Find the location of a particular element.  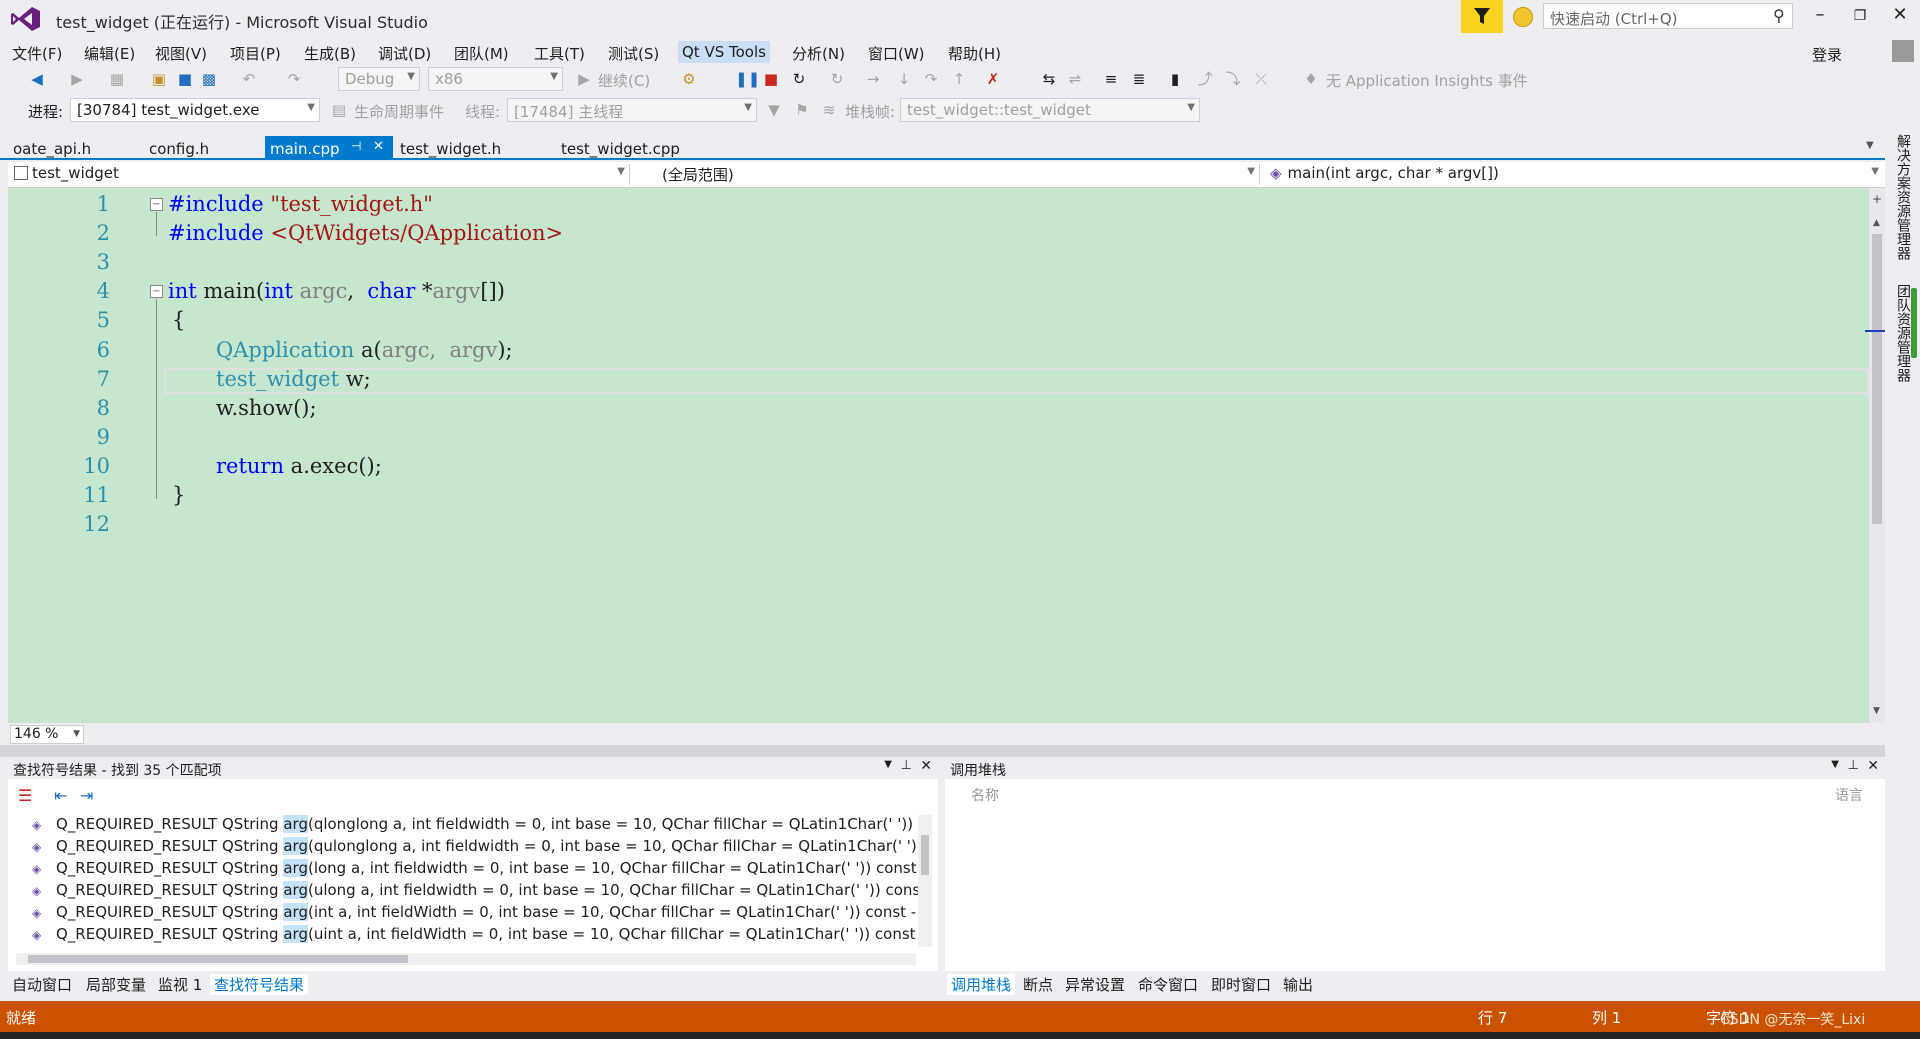

menu-tools: 工具(T) is located at coordinates (559, 53).